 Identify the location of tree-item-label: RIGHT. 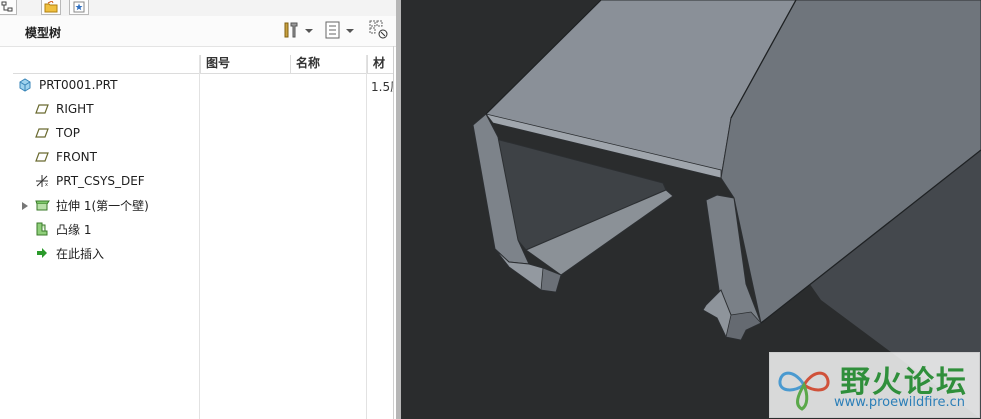
(75, 109).